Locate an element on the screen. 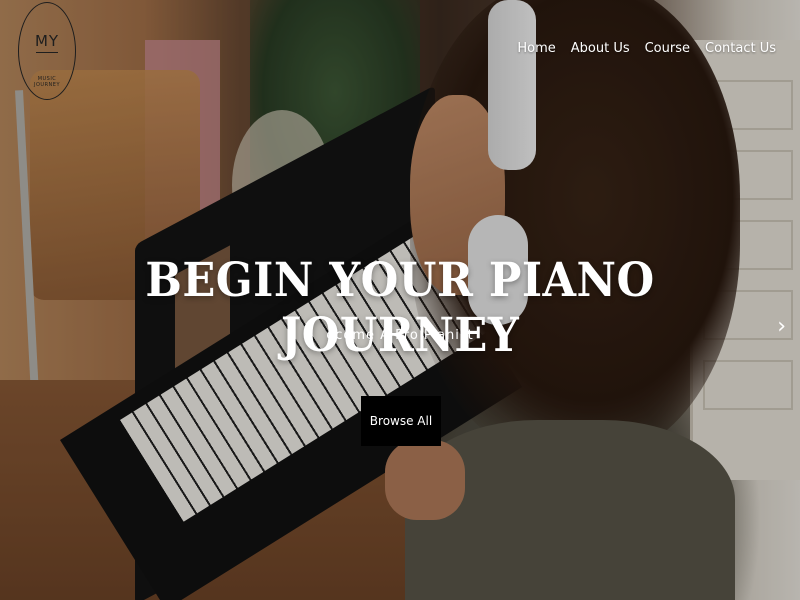 This screenshot has width=800, height=600. main-nav: Home About Us Course Contact Us is located at coordinates (646, 48).